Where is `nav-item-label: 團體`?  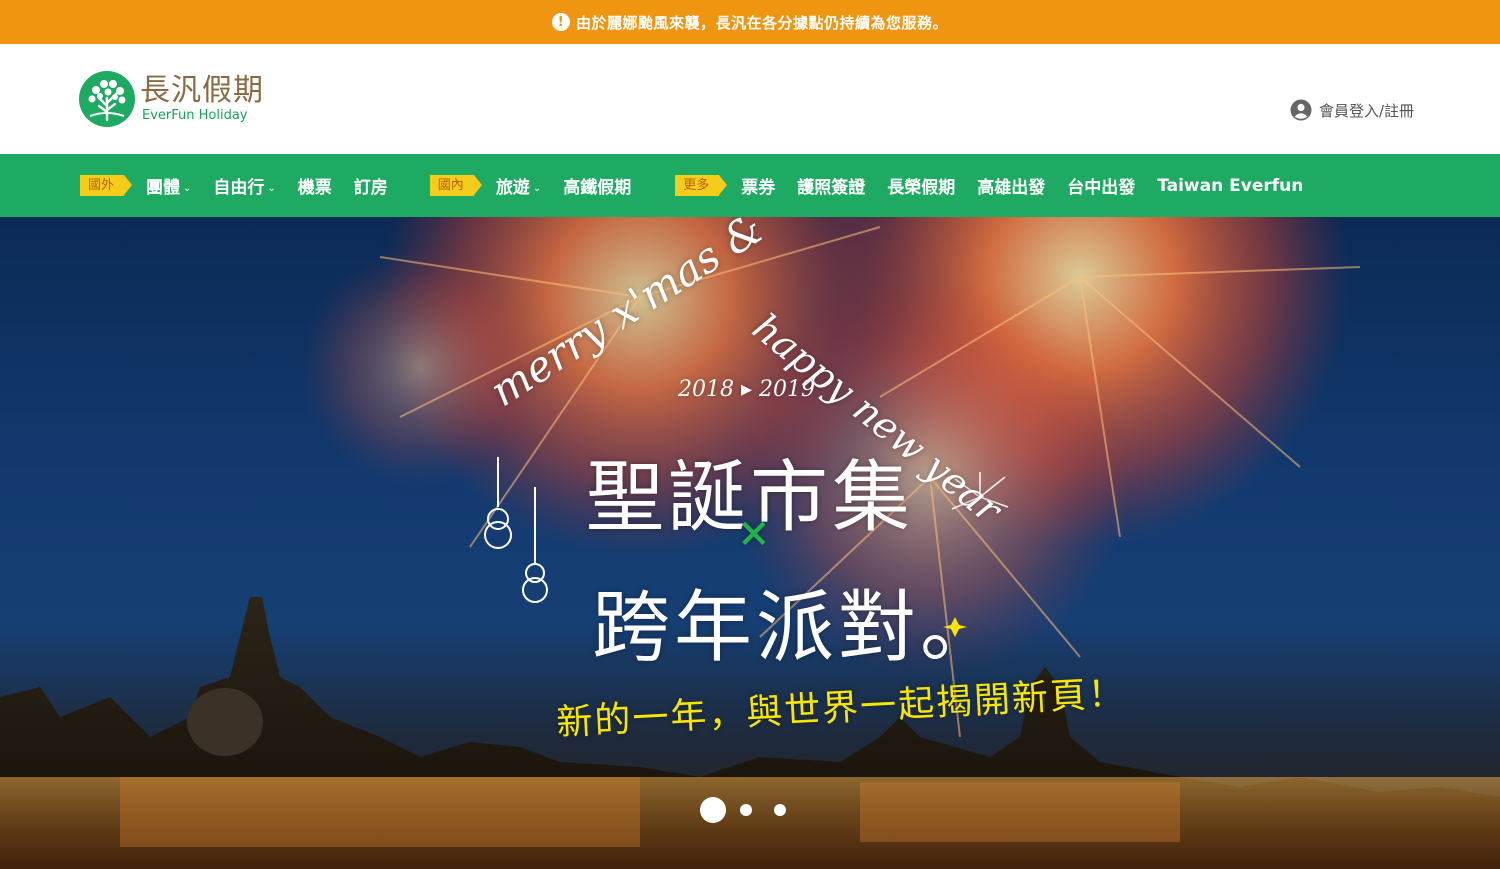 nav-item-label: 團體 is located at coordinates (163, 188).